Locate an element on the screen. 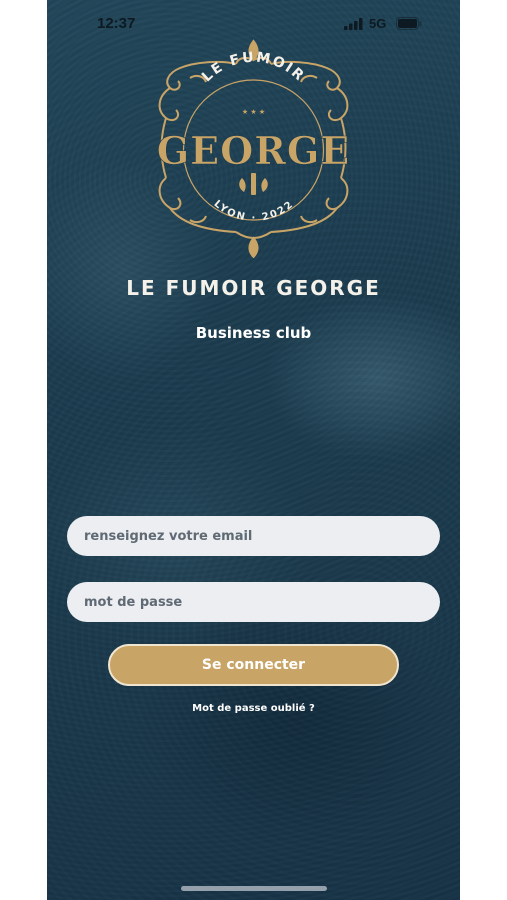 This screenshot has width=507, height=900. logo-bottom-text: LYON · 2022 is located at coordinates (253, 210).